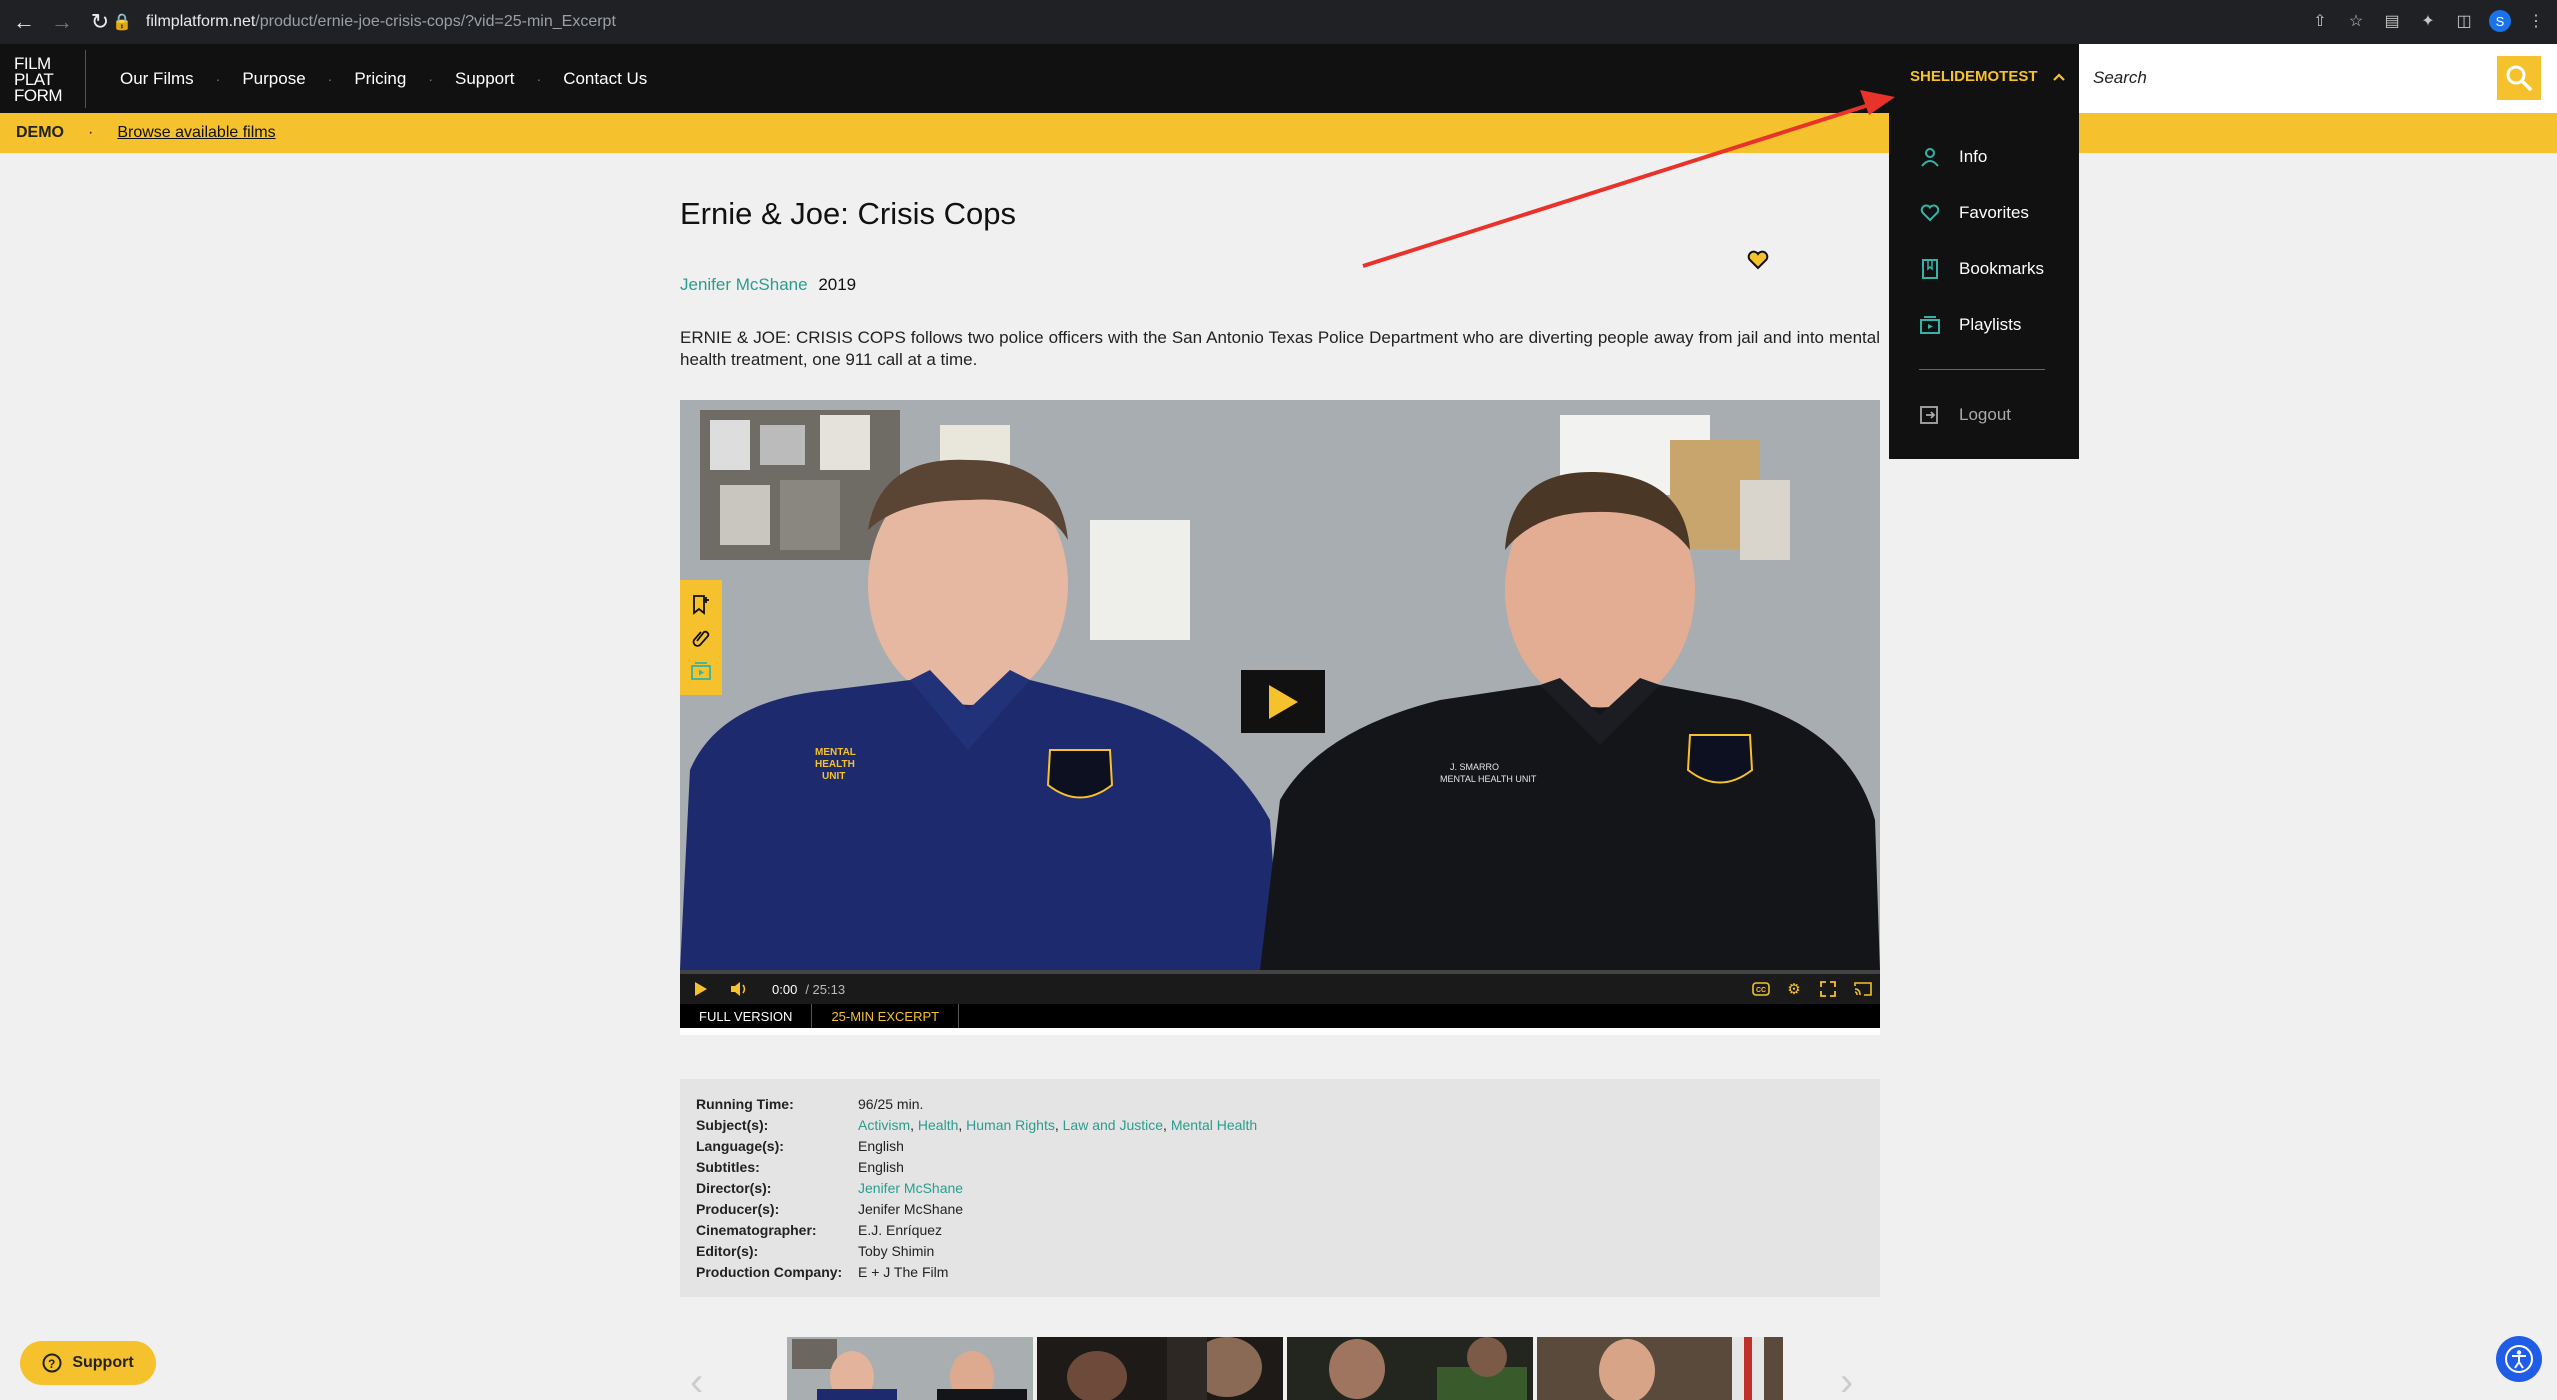 The width and height of the screenshot is (2557, 1400). I want to click on play-small-icon, so click(701, 989).